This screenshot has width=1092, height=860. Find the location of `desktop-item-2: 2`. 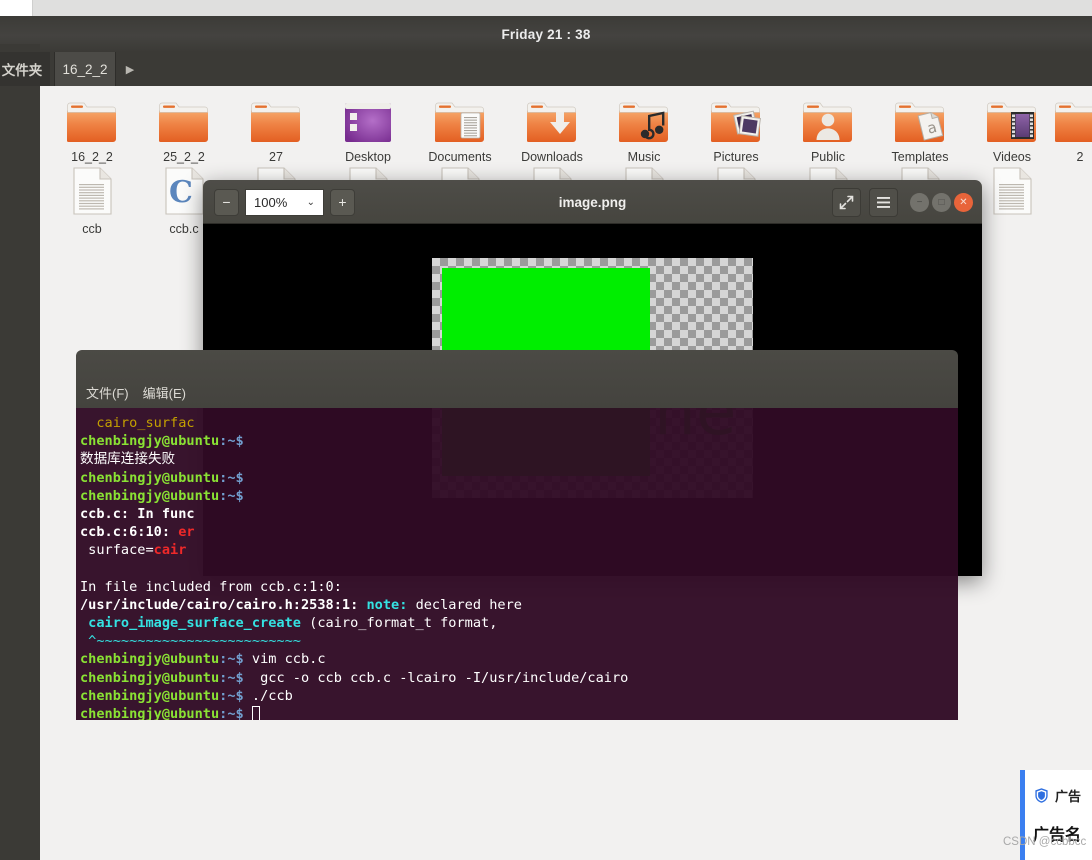

desktop-item-2: 2 is located at coordinates (1062, 128).